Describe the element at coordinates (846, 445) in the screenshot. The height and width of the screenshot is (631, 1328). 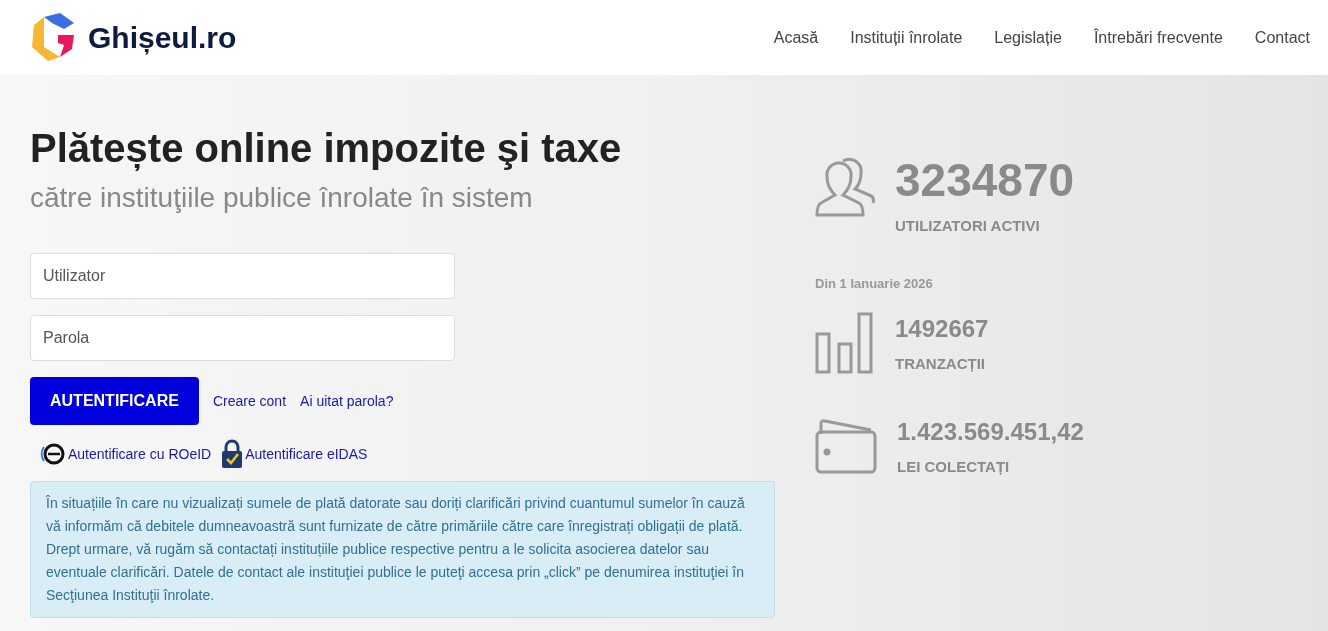
I see `wallet-icon` at that location.